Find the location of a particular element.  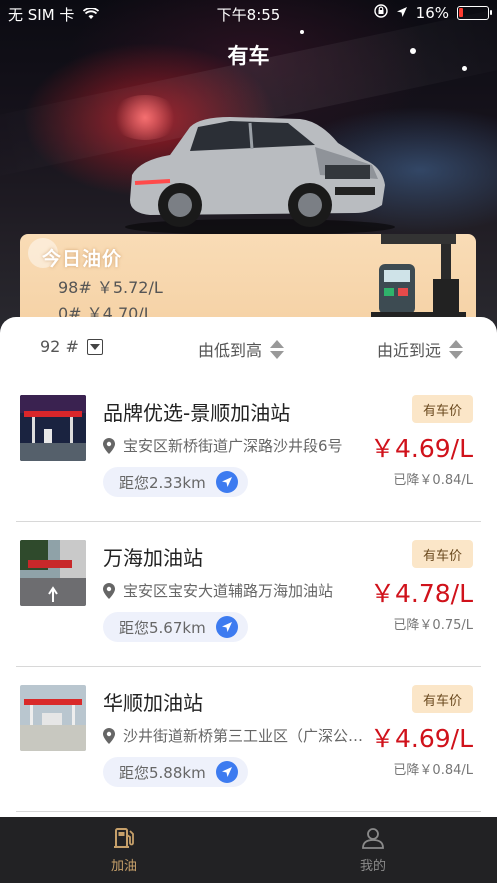

station-name: 华顺加油站 is located at coordinates (153, 703).